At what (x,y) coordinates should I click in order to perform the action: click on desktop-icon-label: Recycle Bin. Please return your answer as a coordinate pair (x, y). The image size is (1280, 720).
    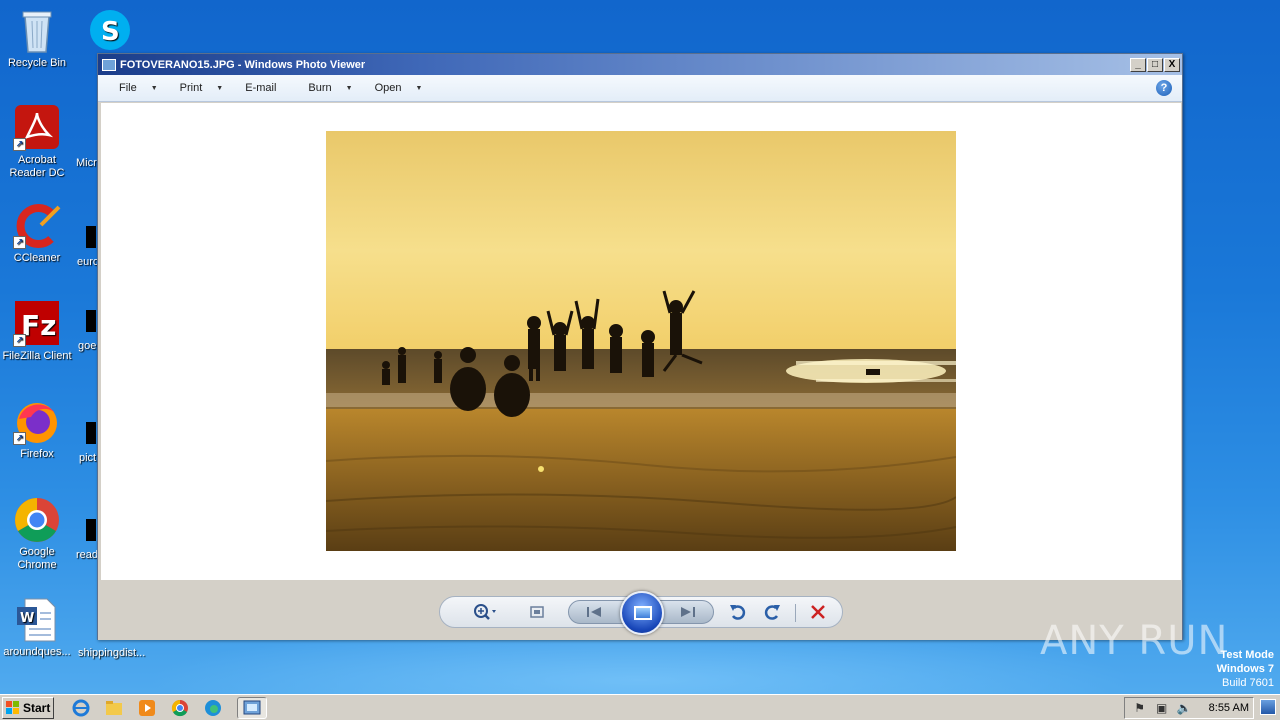
    Looking at the image, I should click on (37, 63).